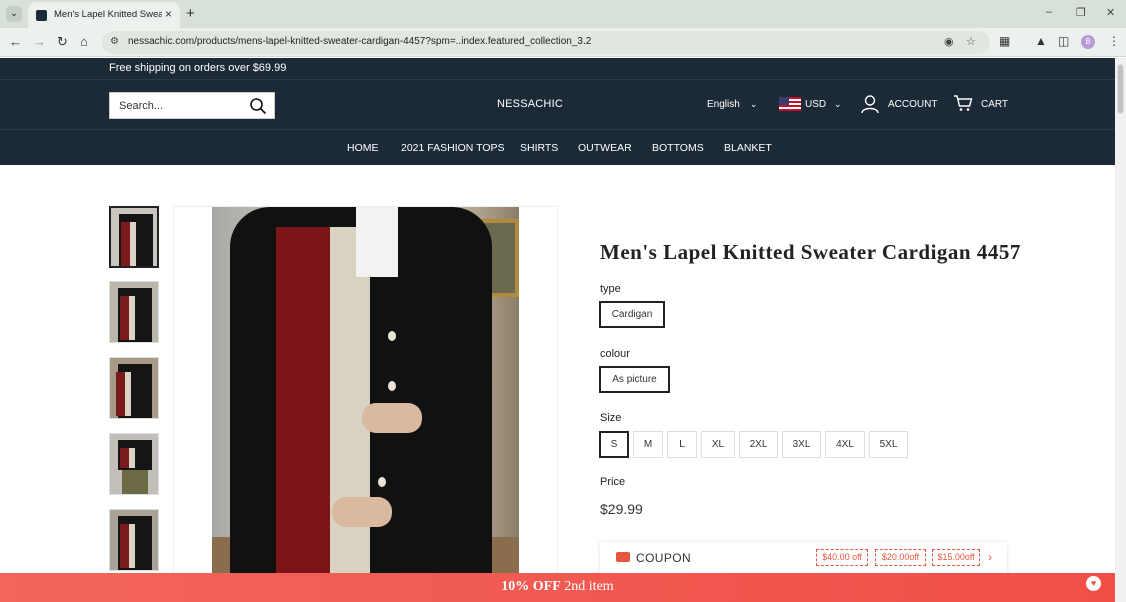 Image resolution: width=1126 pixels, height=602 pixels. I want to click on side-panel-icon: ◫, so click(1063, 41).